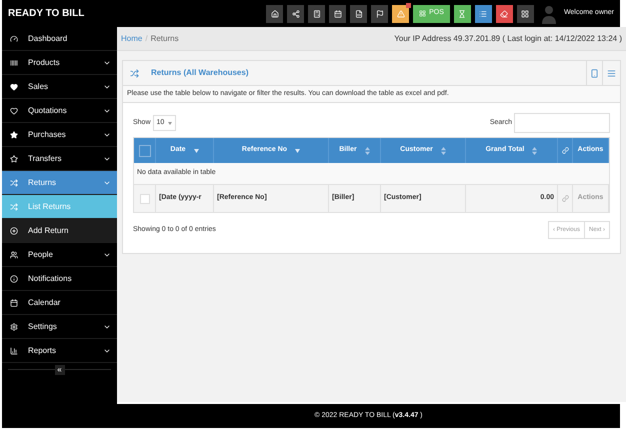 Image resolution: width=626 pixels, height=430 pixels. Describe the element at coordinates (14, 86) in the screenshot. I see `heart-icon` at that location.